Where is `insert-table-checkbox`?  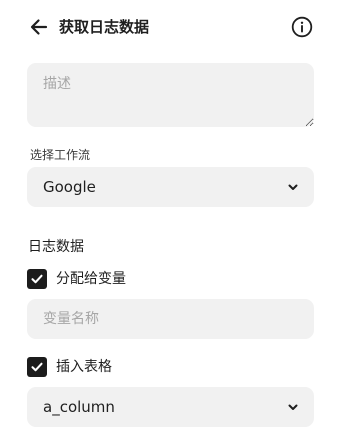 insert-table-checkbox is located at coordinates (37, 367).